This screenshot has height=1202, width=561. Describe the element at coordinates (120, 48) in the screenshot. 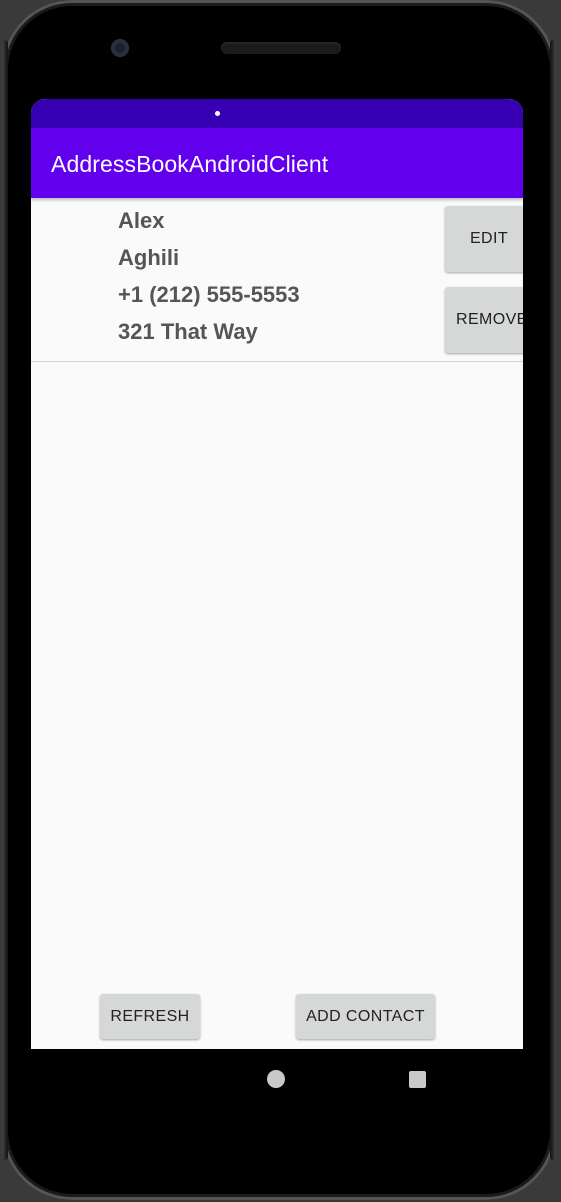

I see `front-camera-icon` at that location.